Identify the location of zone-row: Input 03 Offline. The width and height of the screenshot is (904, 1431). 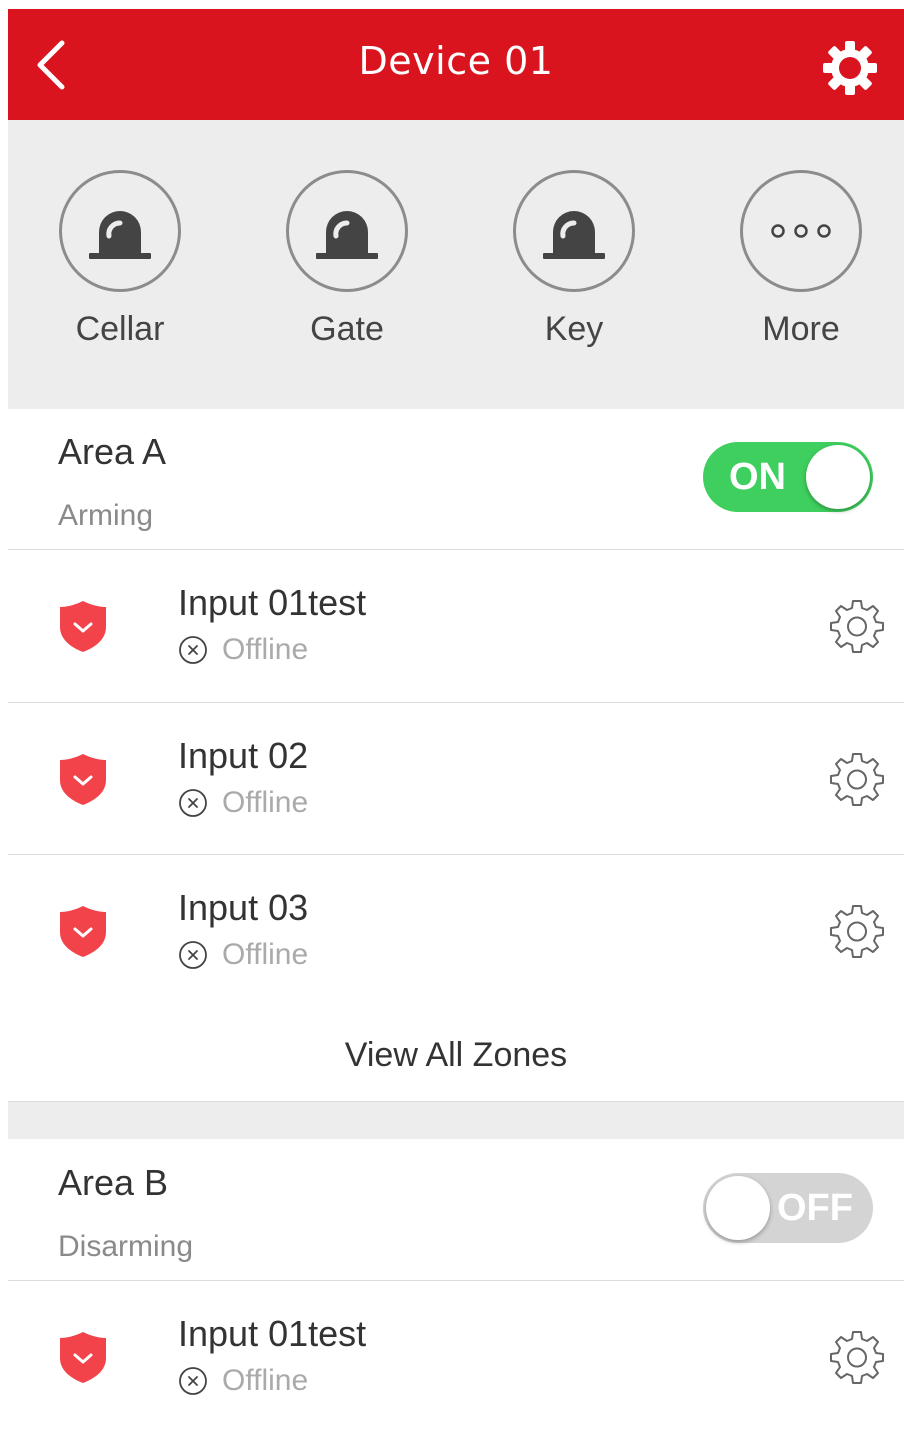
(456, 931).